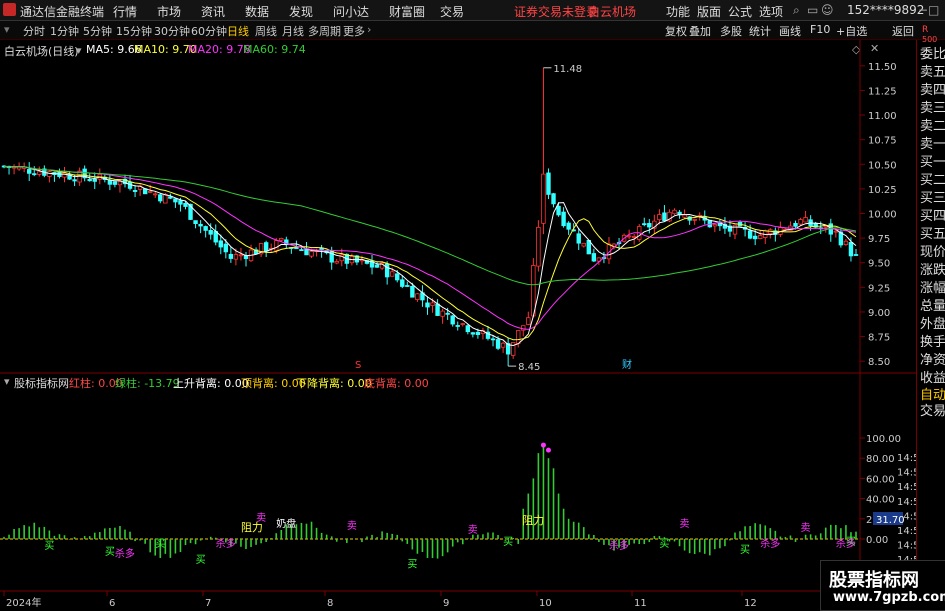 The height and width of the screenshot is (611, 945). I want to click on y-tick-label: 11.00, so click(882, 116).